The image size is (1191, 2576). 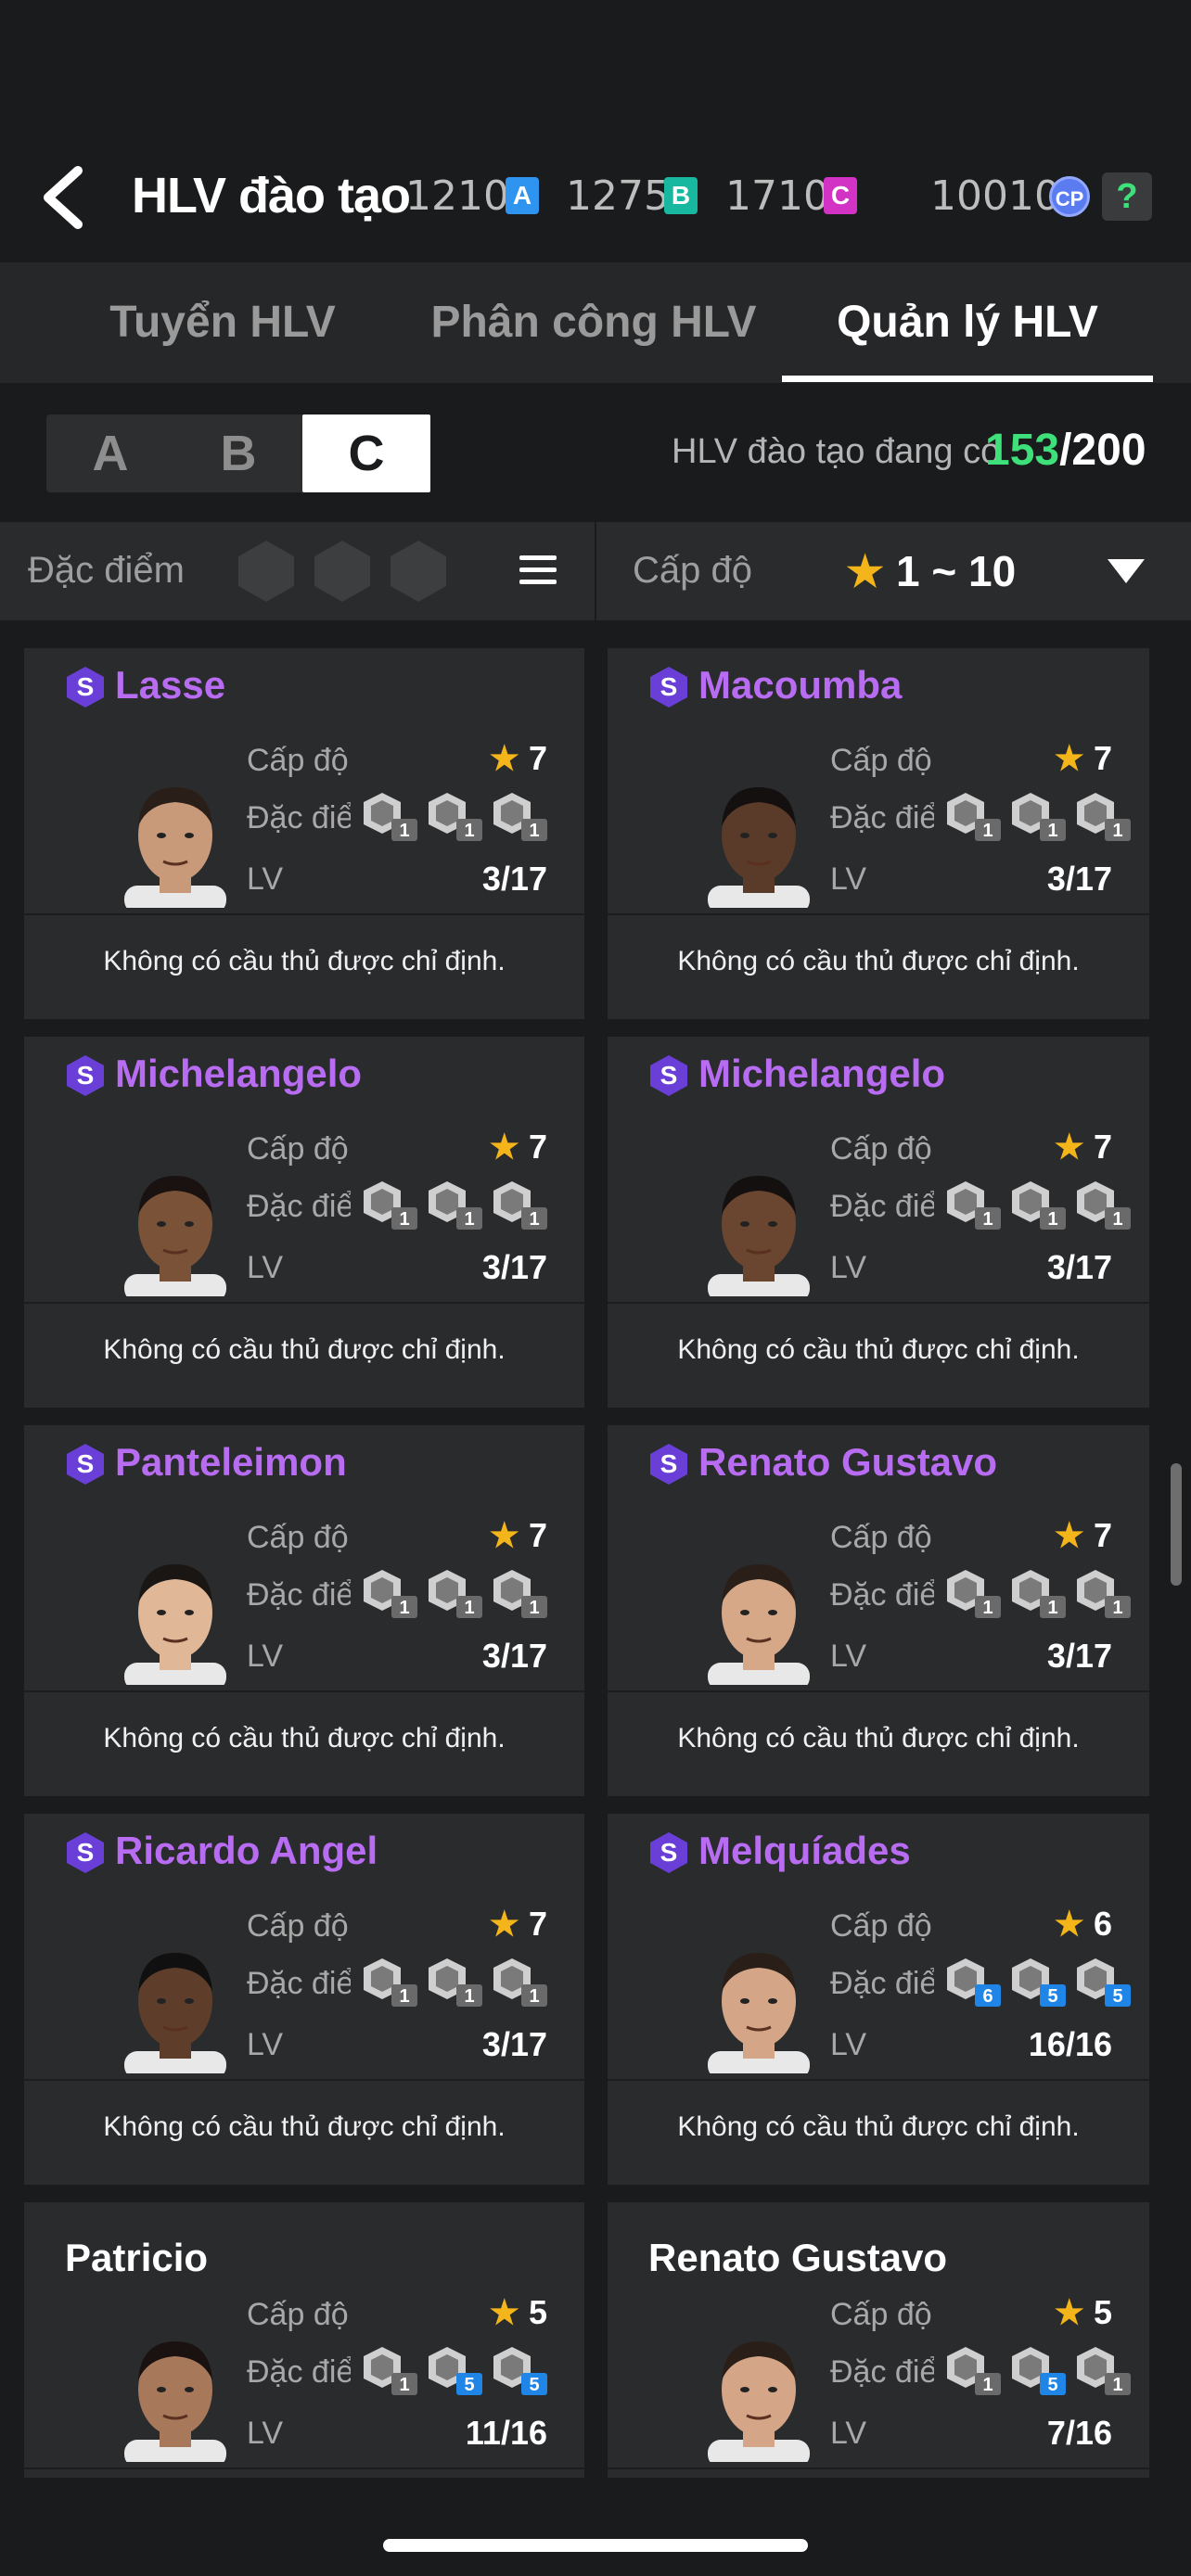 What do you see at coordinates (779, 1851) in the screenshot?
I see `coach-name: S Melquíades` at bounding box center [779, 1851].